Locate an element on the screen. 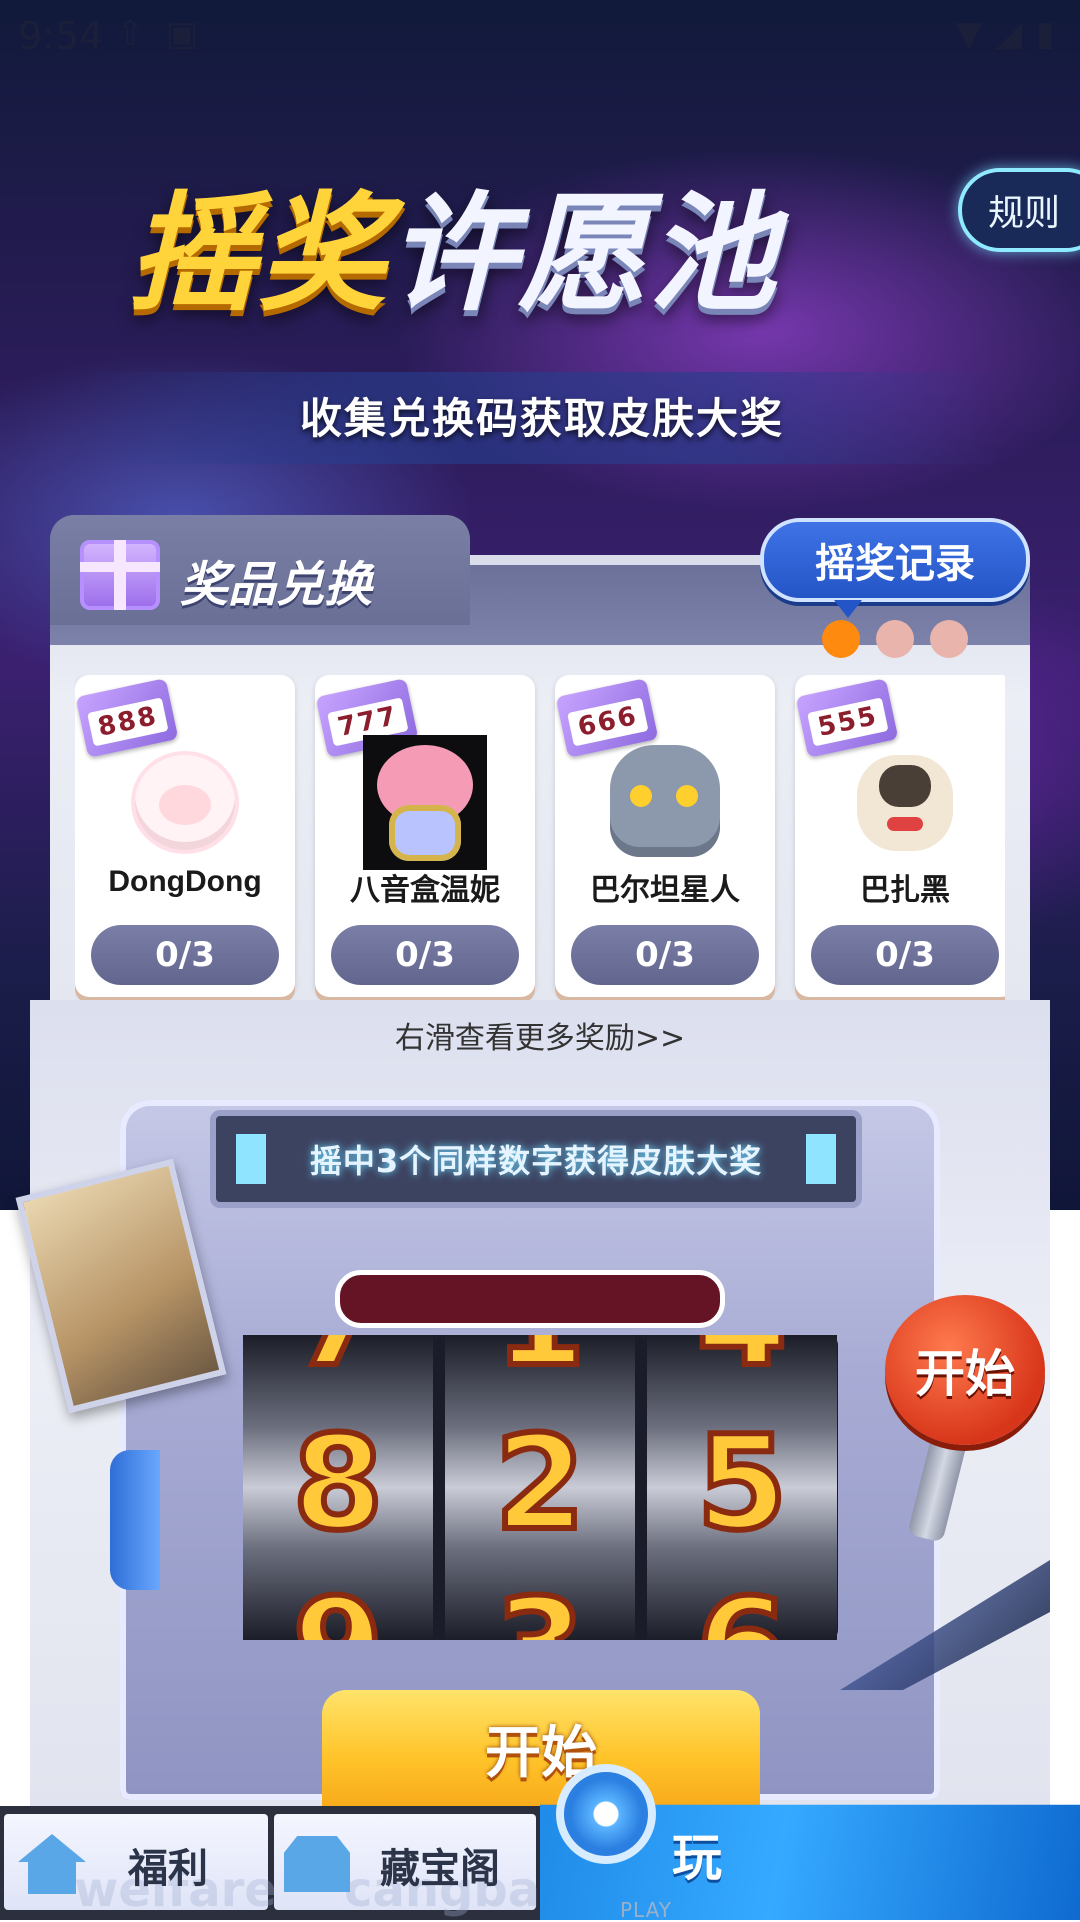 The height and width of the screenshot is (1922, 1080). reel-2: 1 2 3 is located at coordinates (540, 1487).